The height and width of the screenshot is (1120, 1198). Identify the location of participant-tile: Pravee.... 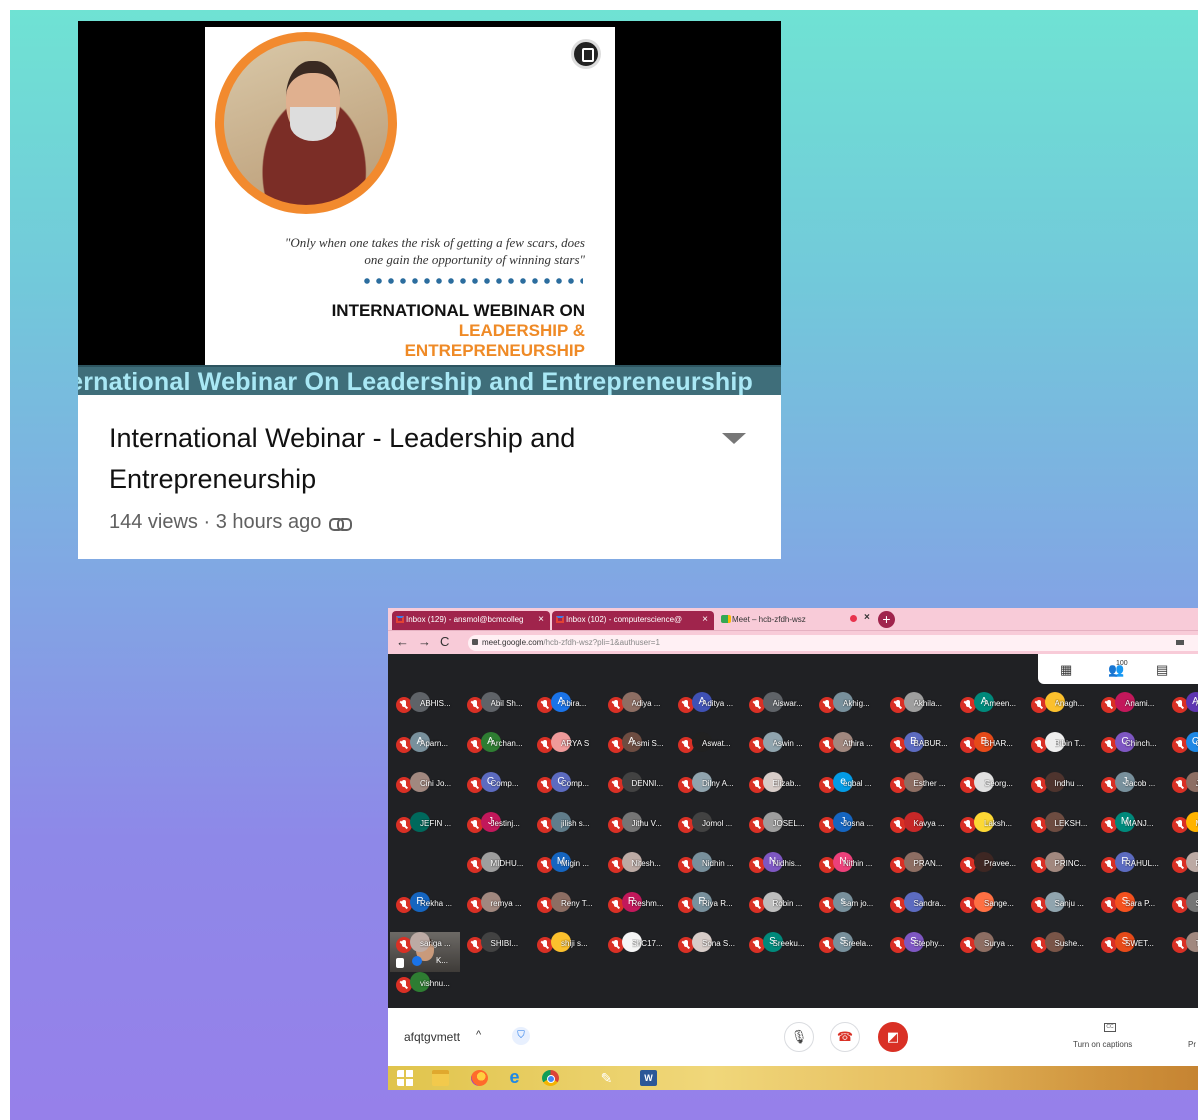
(989, 863).